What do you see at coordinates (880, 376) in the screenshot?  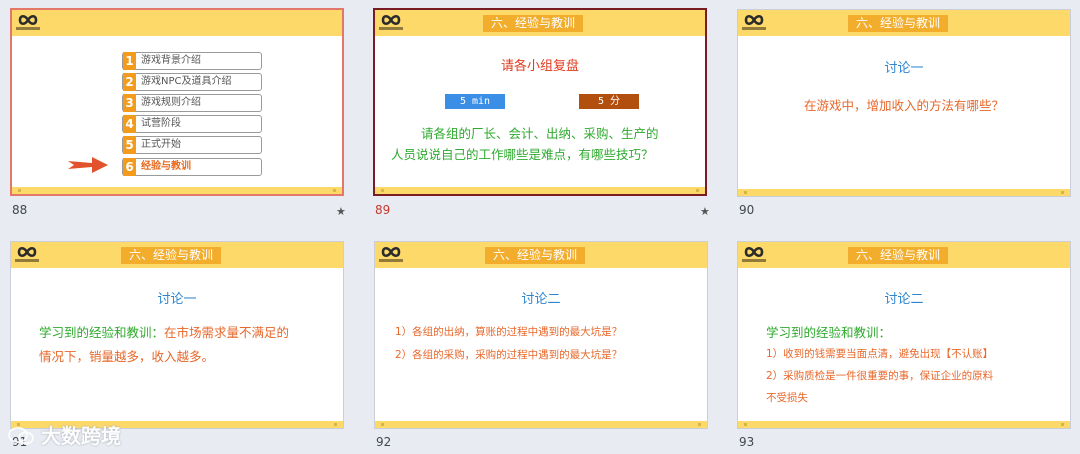 I see `slide-body-line-2: 2）采购质检是一件很重要的事，保证企业的原料` at bounding box center [880, 376].